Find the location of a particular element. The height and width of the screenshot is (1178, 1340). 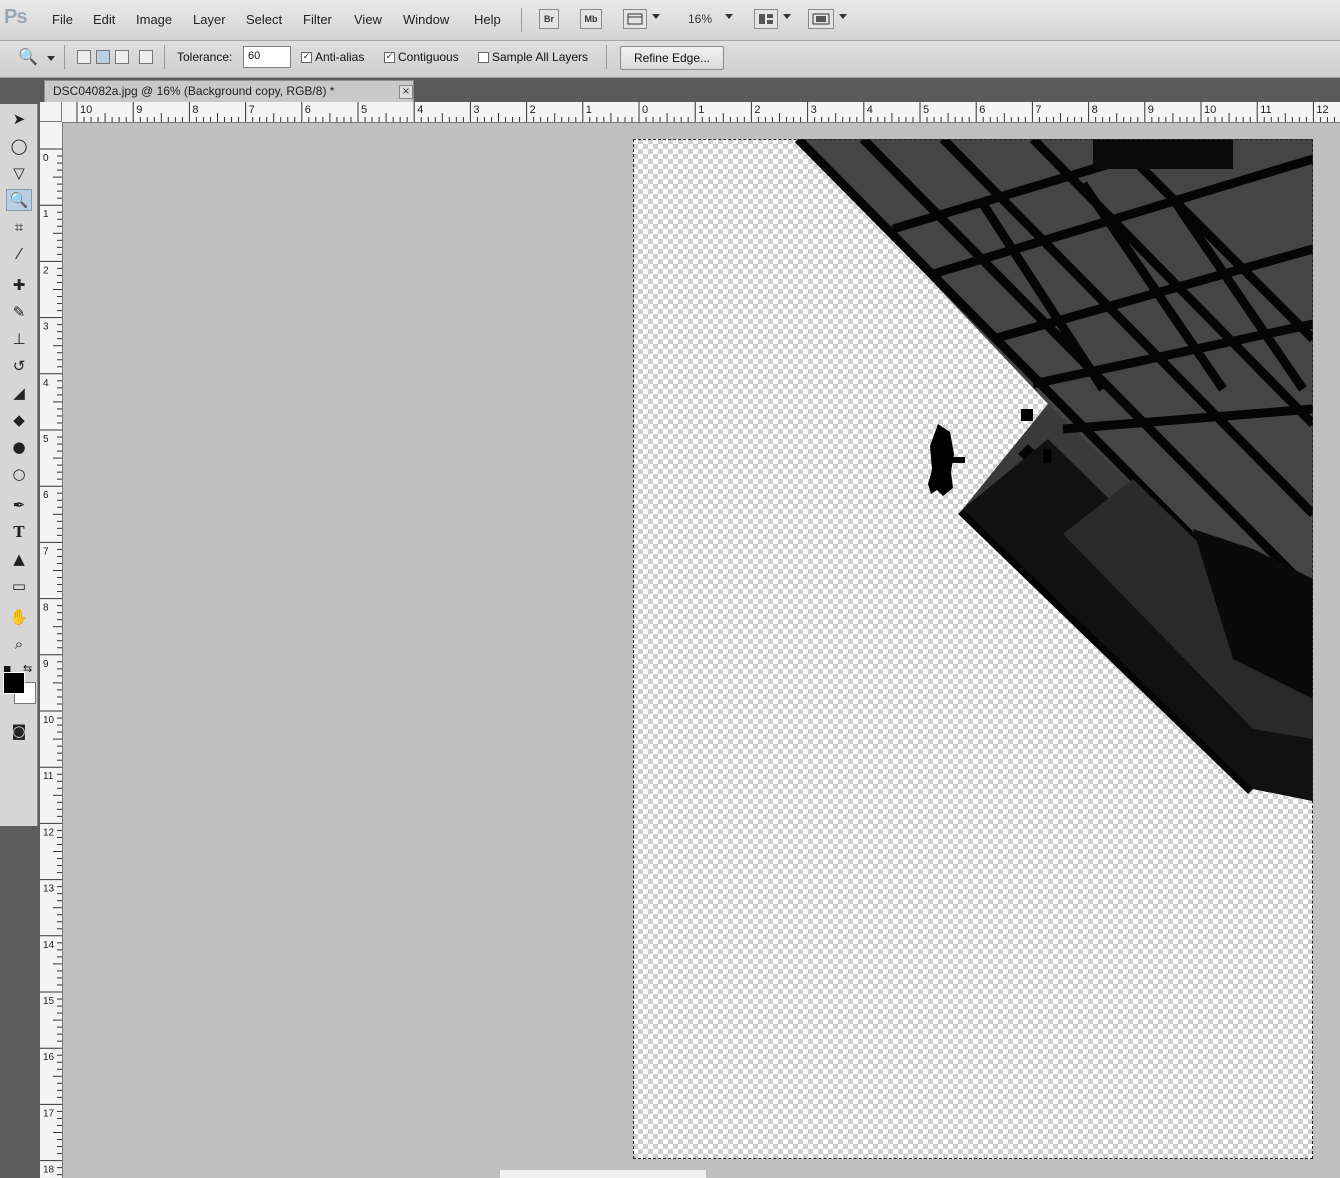

hand-icon: ✋ is located at coordinates (19, 617).